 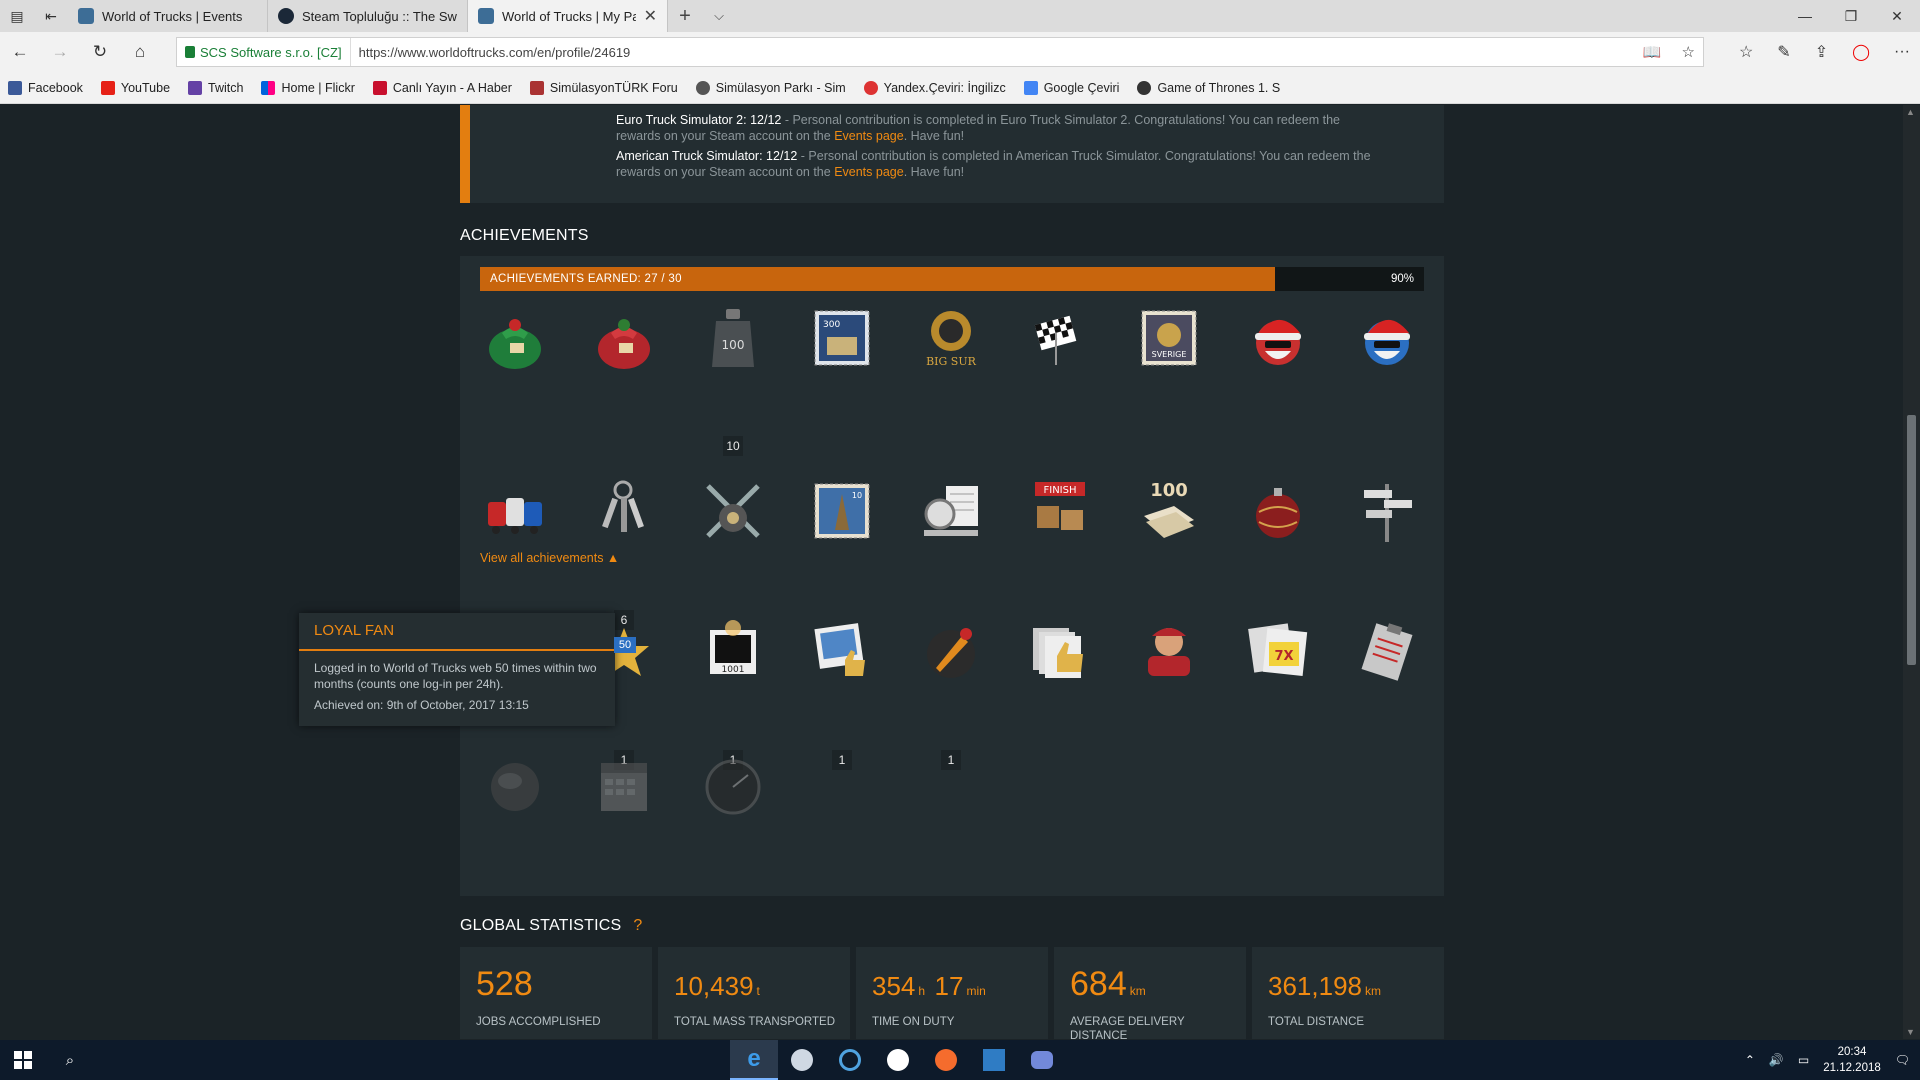 I want to click on locked-globe-icon, so click(x=515, y=786).